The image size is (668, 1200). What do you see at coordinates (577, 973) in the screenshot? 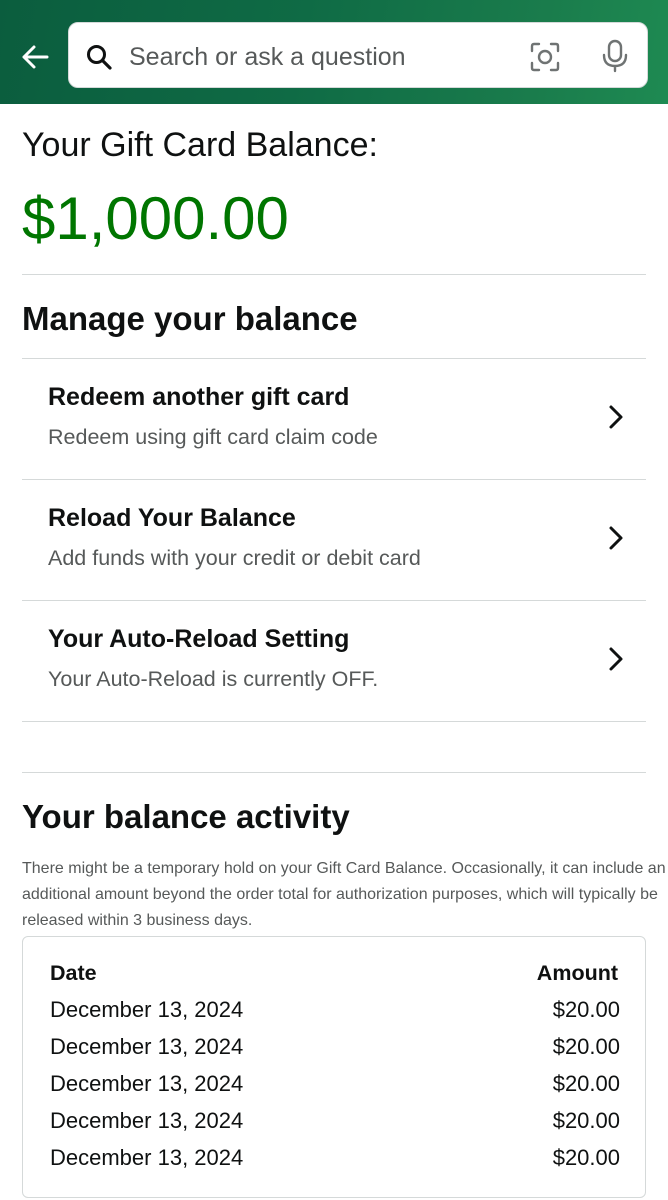
I see `amount-column-header: Amount` at bounding box center [577, 973].